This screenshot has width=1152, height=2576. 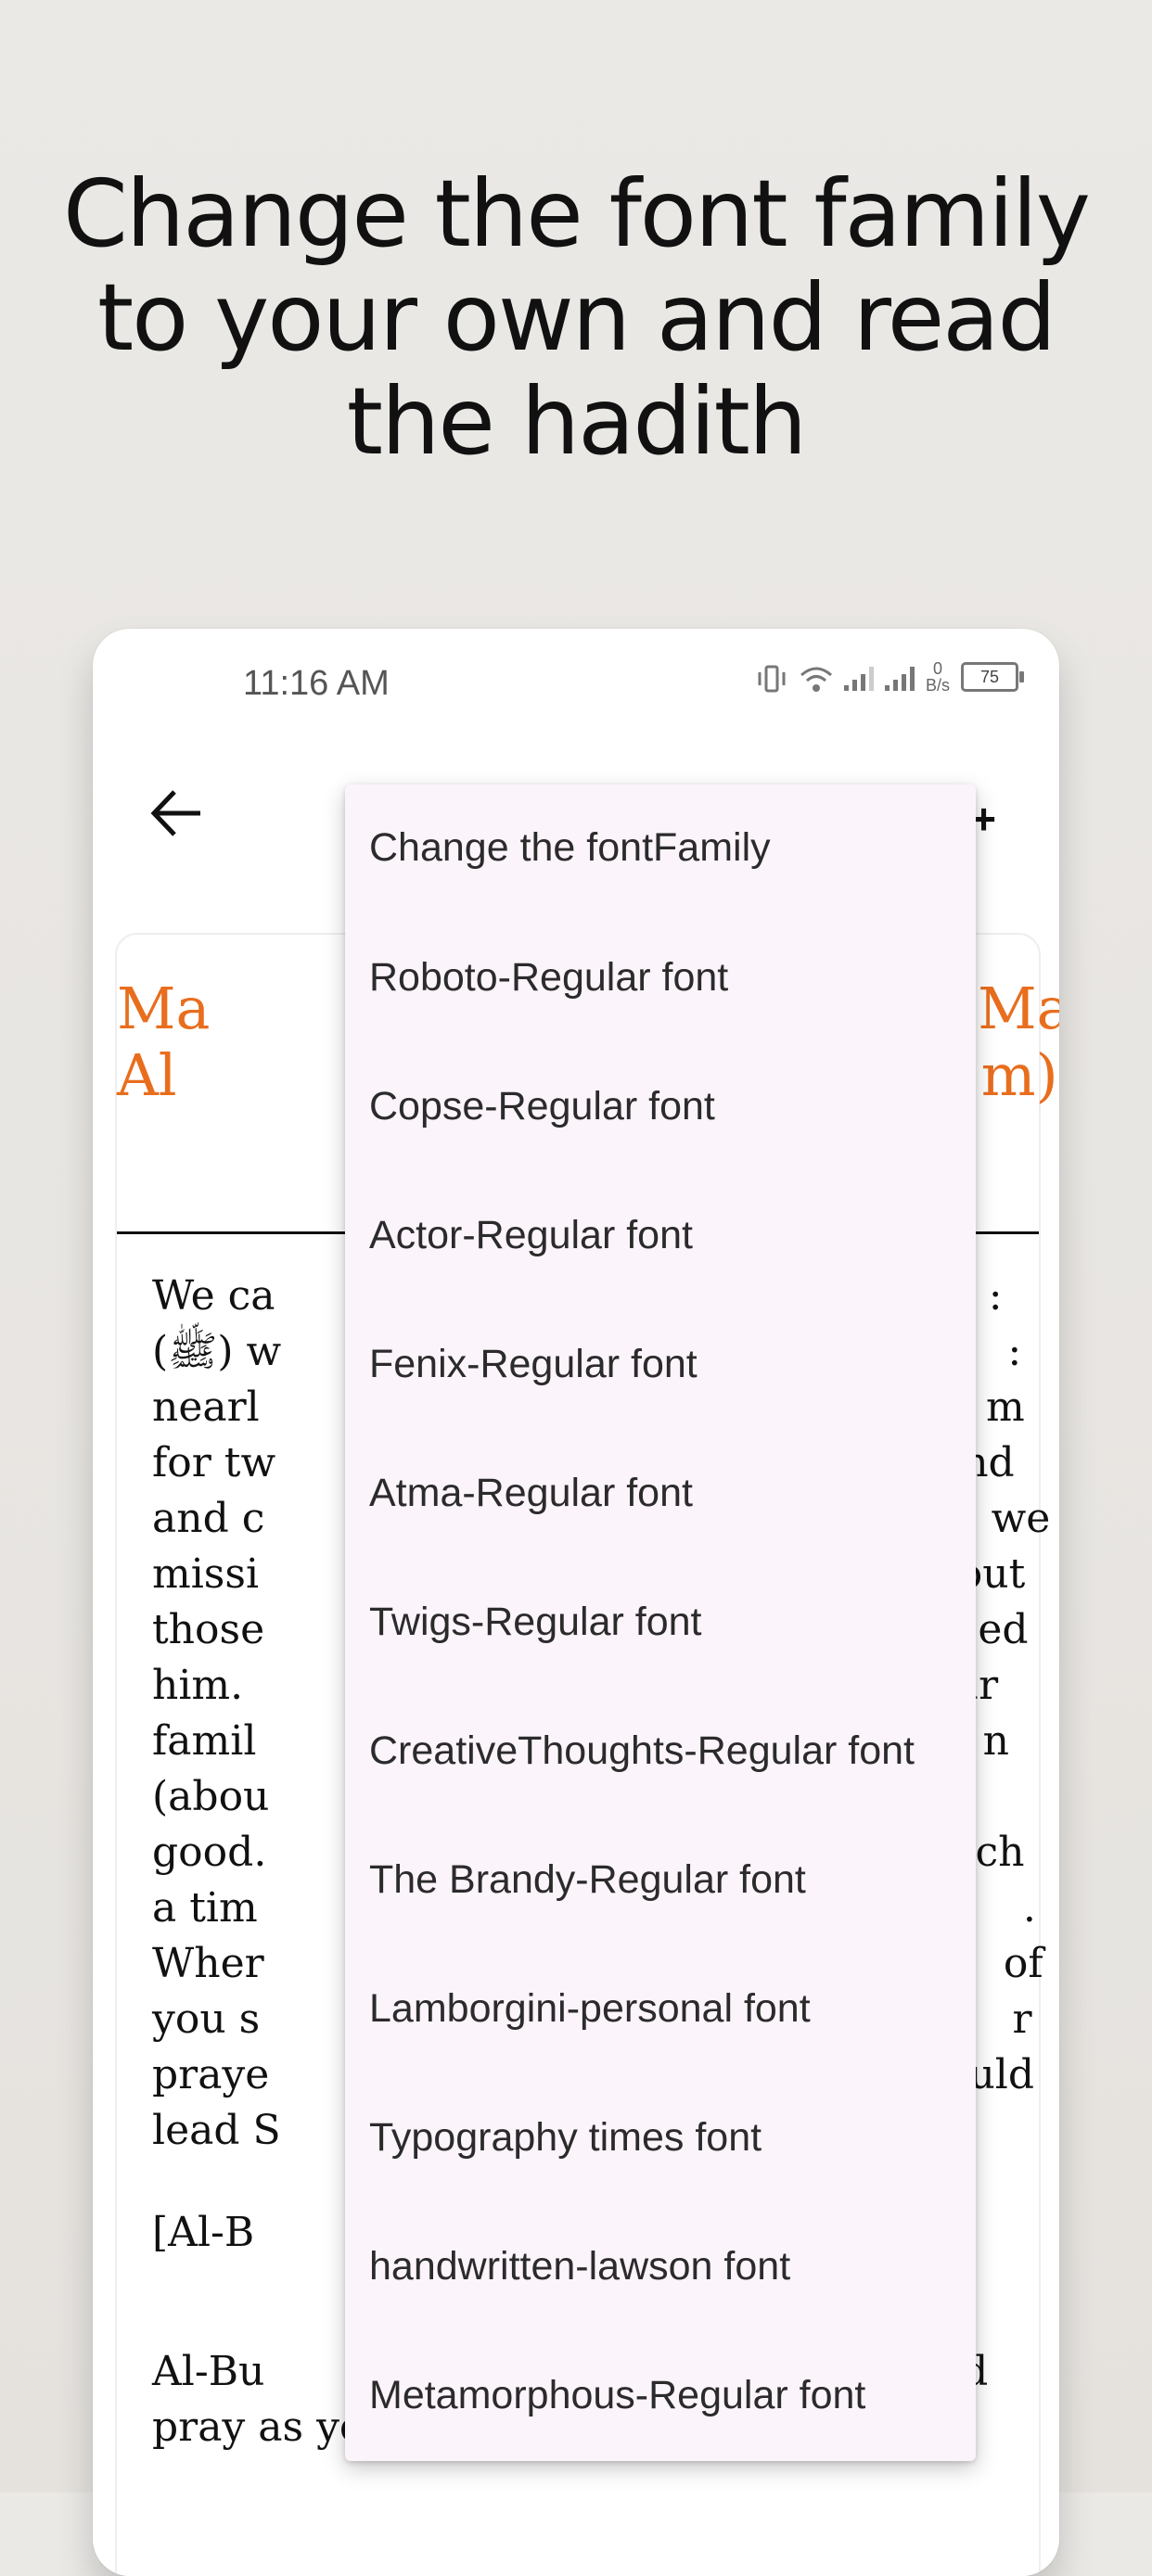 I want to click on font-option-twigs: Twigs-Regular font, so click(x=660, y=1622).